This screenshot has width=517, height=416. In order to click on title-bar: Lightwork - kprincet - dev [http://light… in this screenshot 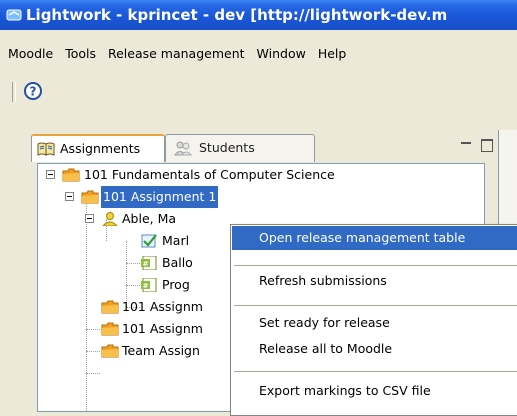, I will do `click(258, 15)`.